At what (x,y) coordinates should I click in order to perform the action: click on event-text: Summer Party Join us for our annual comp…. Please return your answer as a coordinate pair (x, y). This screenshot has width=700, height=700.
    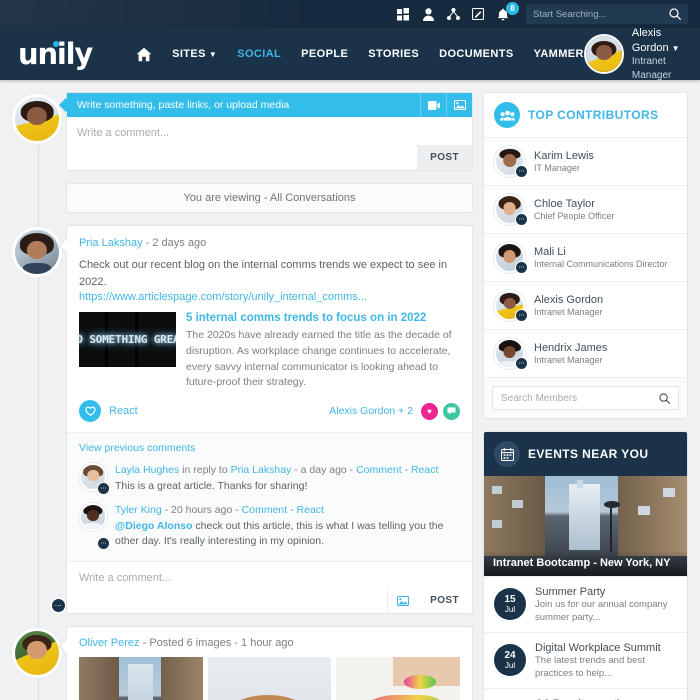
    Looking at the image, I should click on (606, 604).